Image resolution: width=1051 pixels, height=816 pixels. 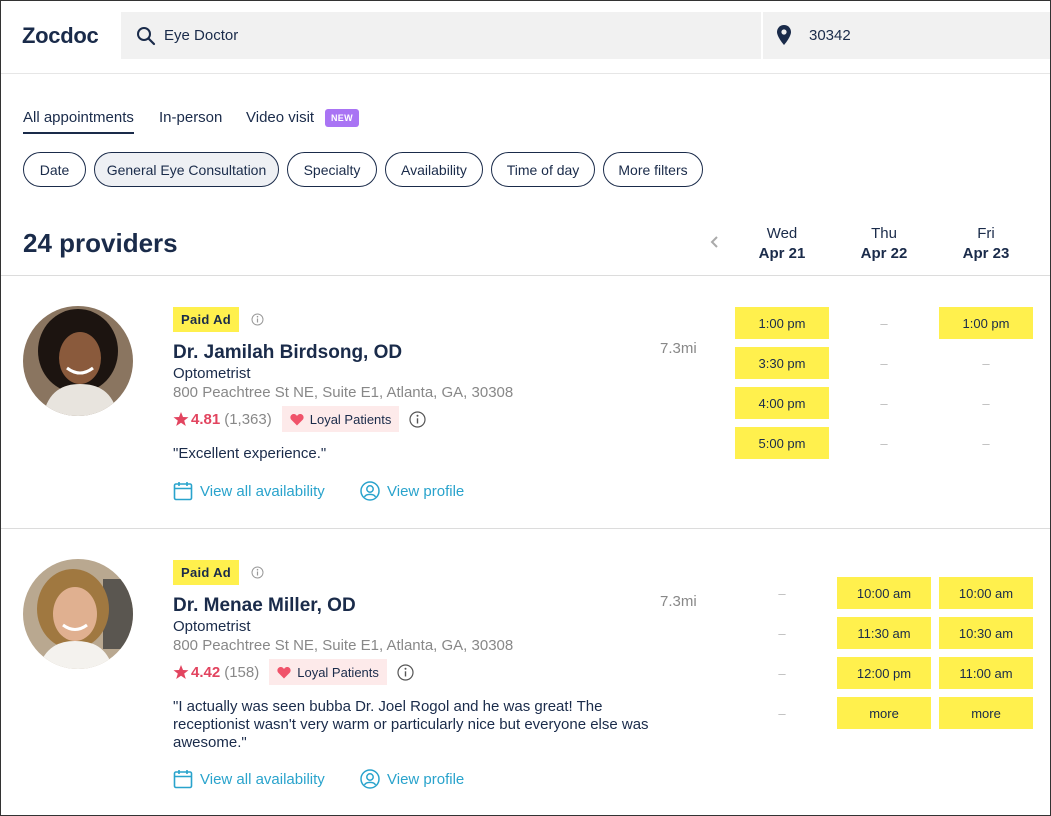 What do you see at coordinates (287, 353) in the screenshot?
I see `provider-name: Dr. Jamilah Birdsong, OD` at bounding box center [287, 353].